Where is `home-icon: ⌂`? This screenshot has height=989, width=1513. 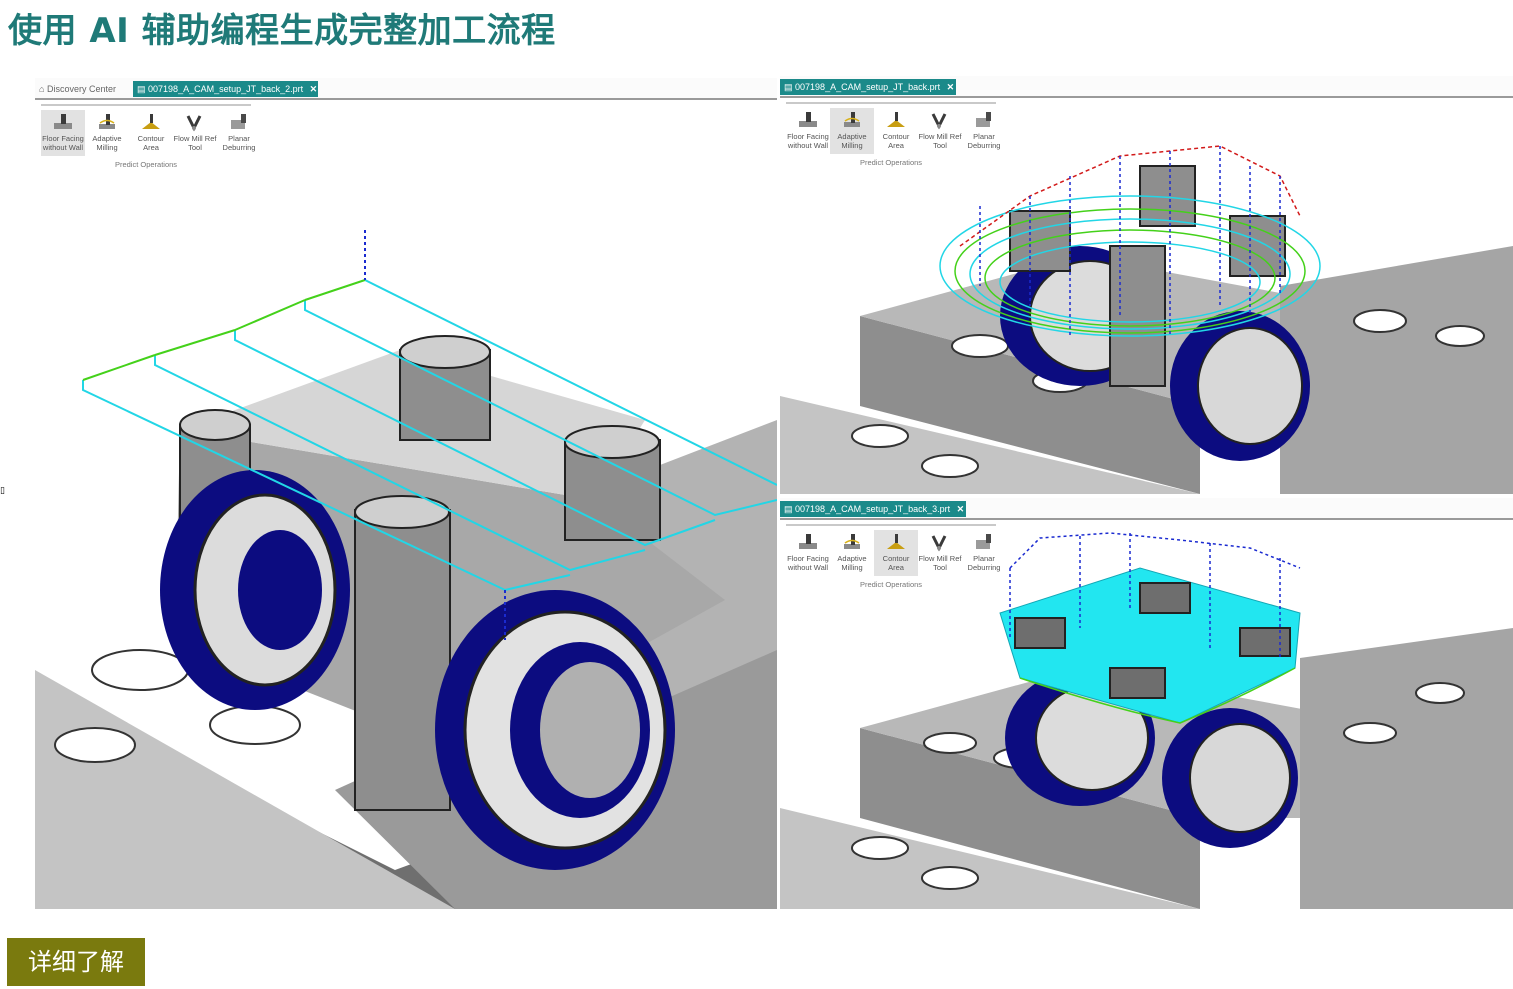 home-icon: ⌂ is located at coordinates (42, 89).